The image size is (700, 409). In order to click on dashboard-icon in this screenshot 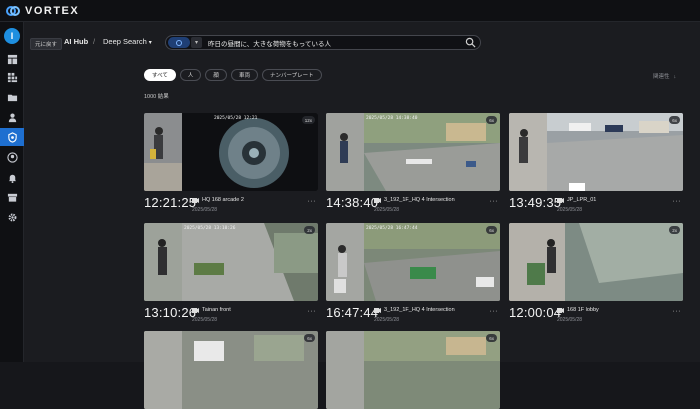, I will do `click(12, 59)`.